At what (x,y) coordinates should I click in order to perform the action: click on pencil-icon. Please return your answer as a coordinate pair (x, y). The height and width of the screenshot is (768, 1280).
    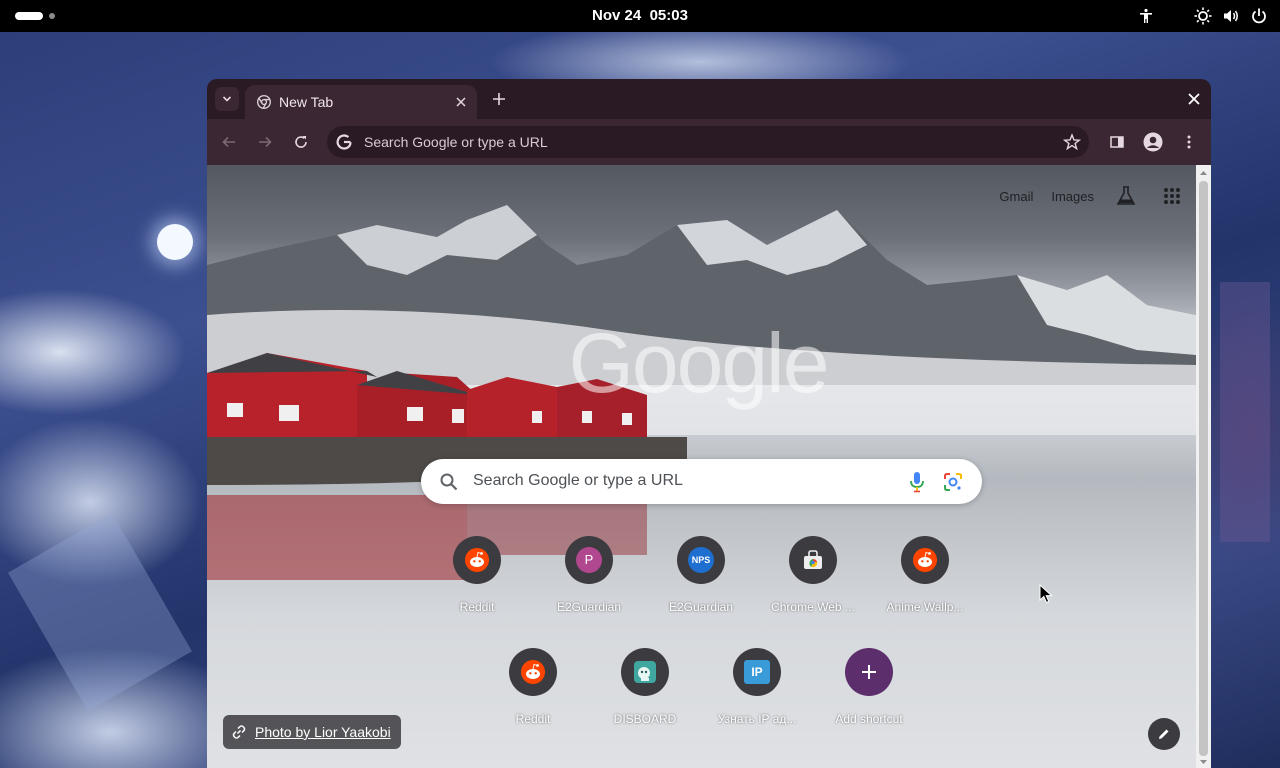
    Looking at the image, I should click on (1164, 734).